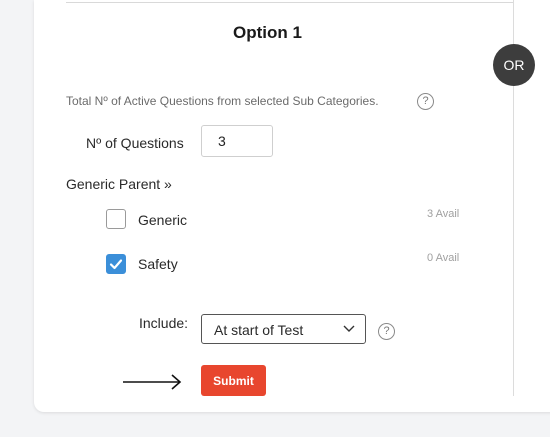 Image resolution: width=550 pixels, height=437 pixels. What do you see at coordinates (119, 184) in the screenshot?
I see `generic-parent-label: Generic Parent »` at bounding box center [119, 184].